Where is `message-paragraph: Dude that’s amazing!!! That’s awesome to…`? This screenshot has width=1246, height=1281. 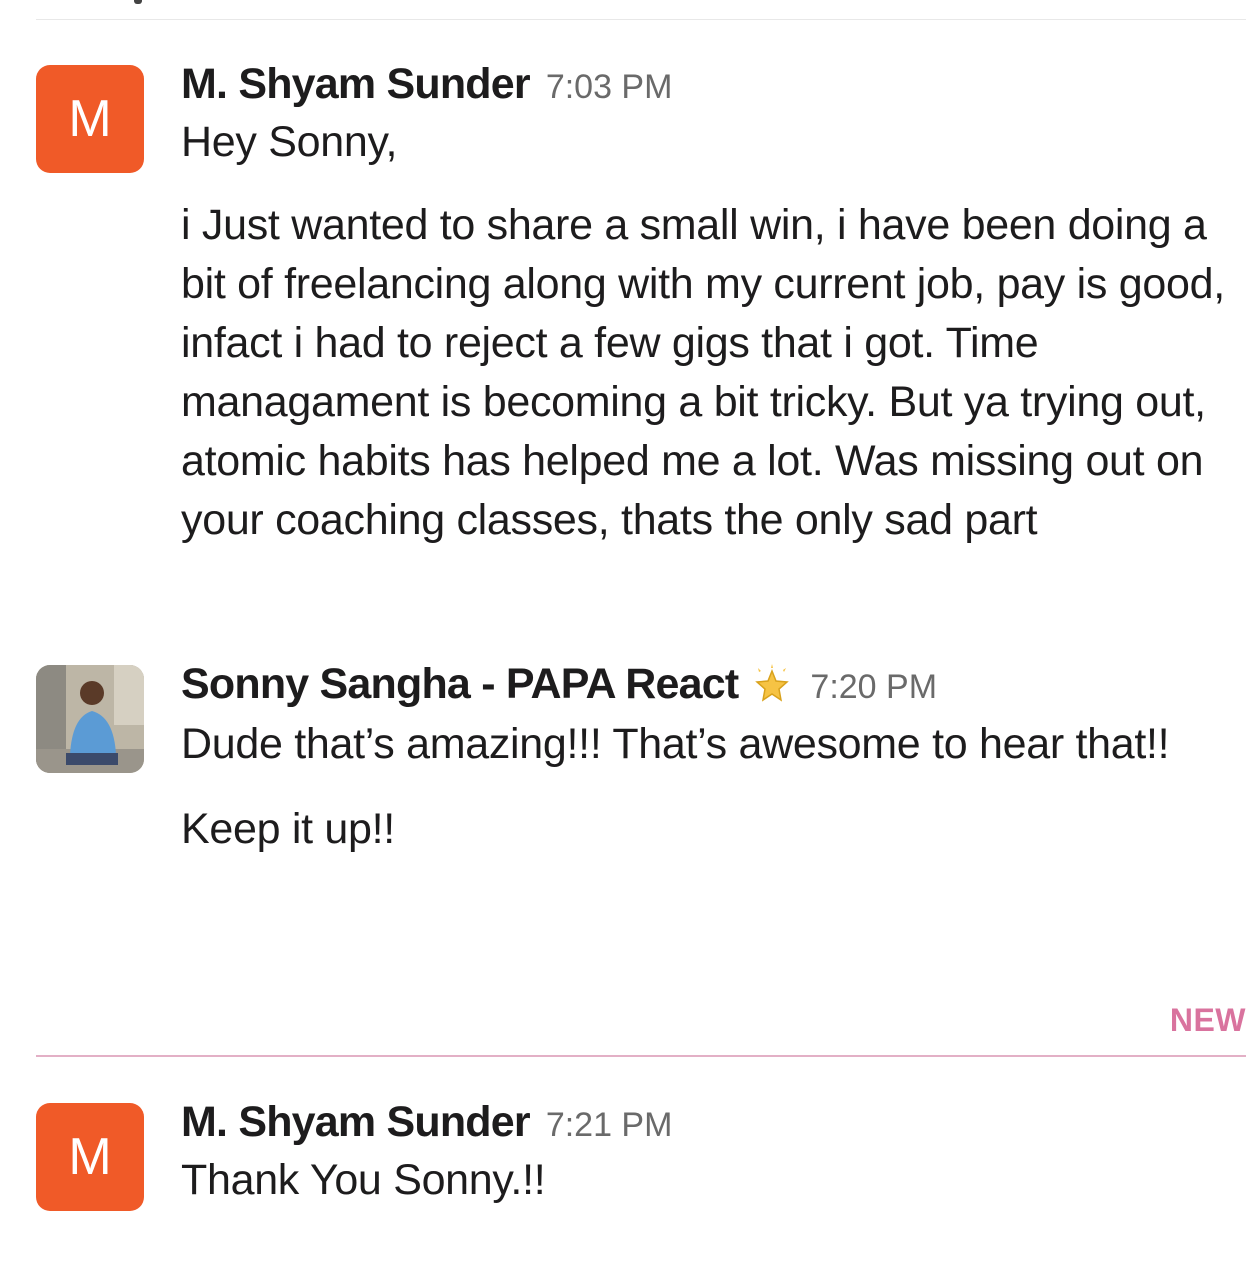 message-paragraph: Dude that’s amazing!!! That’s awesome to… is located at coordinates (675, 744).